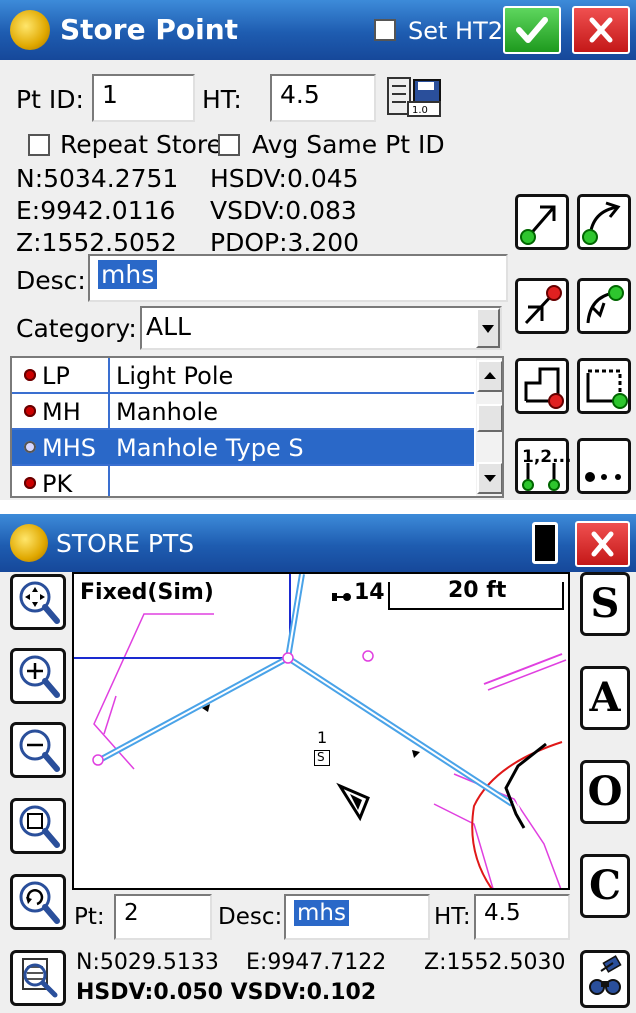 This screenshot has width=636, height=1013. What do you see at coordinates (69, 448) in the screenshot?
I see `list-item-code: MHS` at bounding box center [69, 448].